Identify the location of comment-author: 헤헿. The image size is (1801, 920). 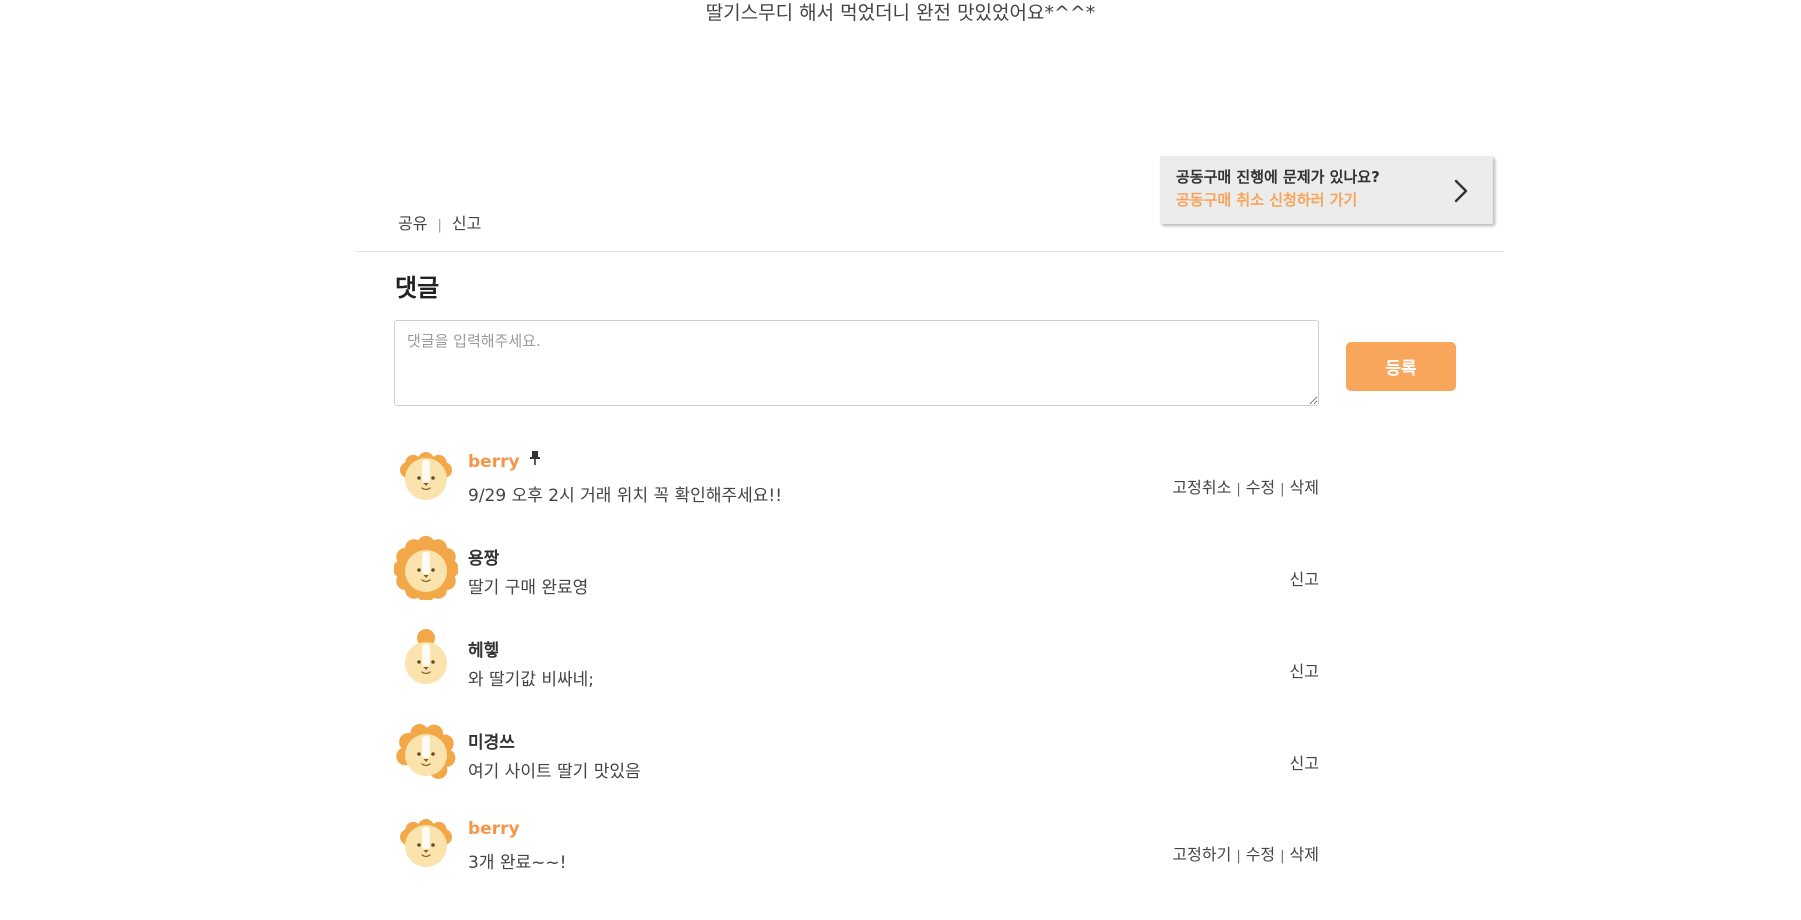
(484, 651).